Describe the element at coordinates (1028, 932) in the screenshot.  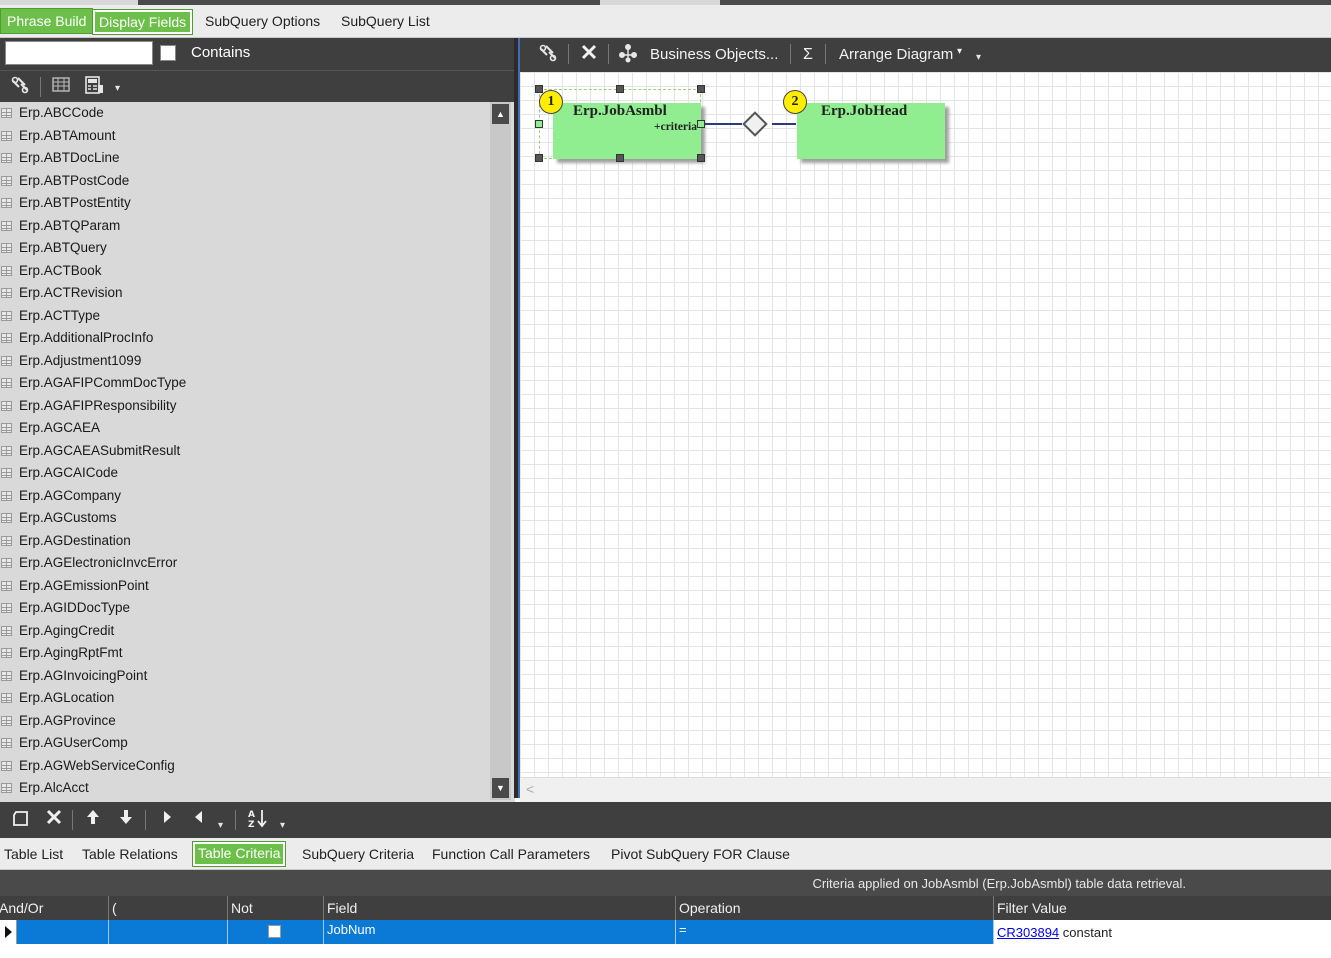
I see `filter-value-link: CR303894` at that location.